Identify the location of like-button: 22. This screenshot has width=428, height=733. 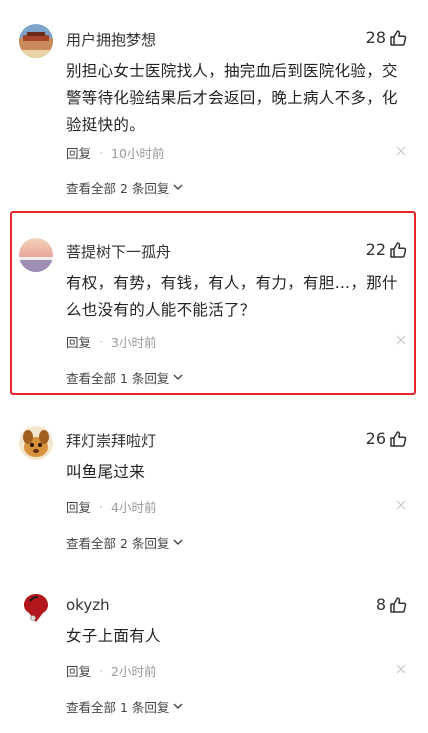
(386, 249).